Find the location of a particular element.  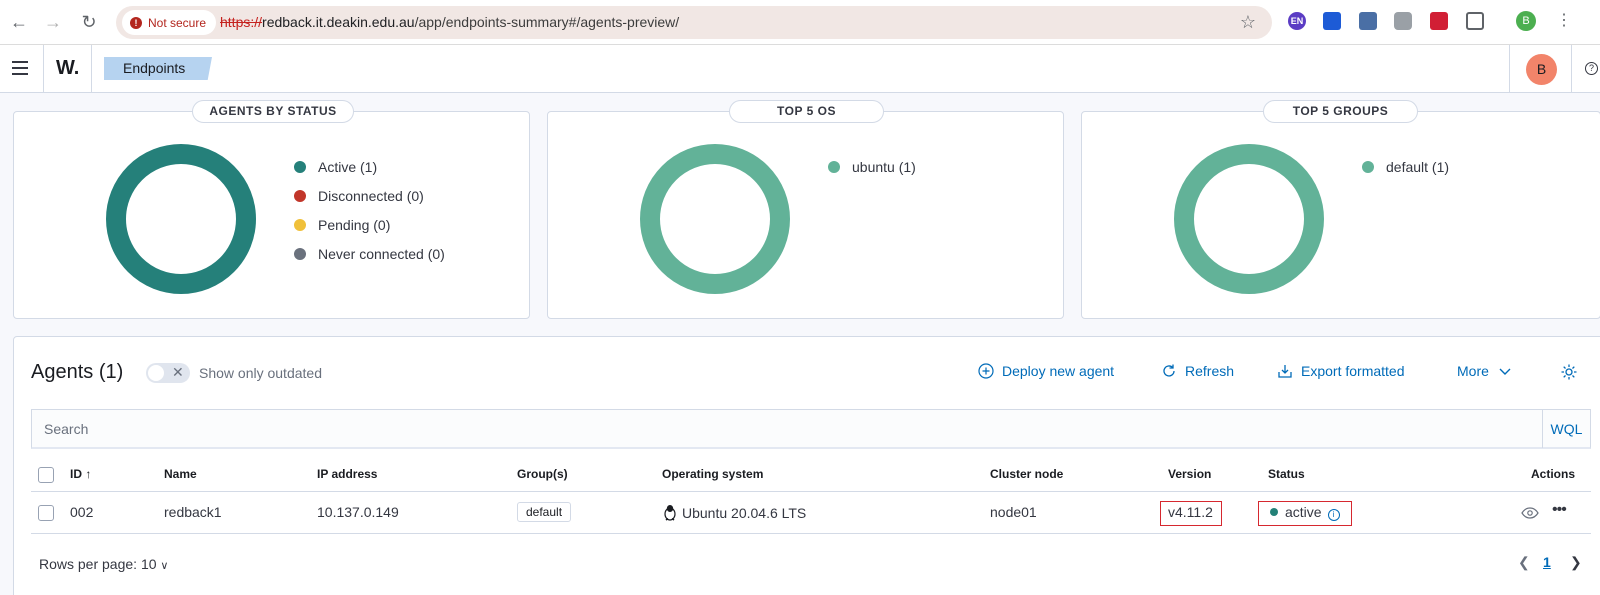

browser-profile-avatar: B is located at coordinates (1526, 21).